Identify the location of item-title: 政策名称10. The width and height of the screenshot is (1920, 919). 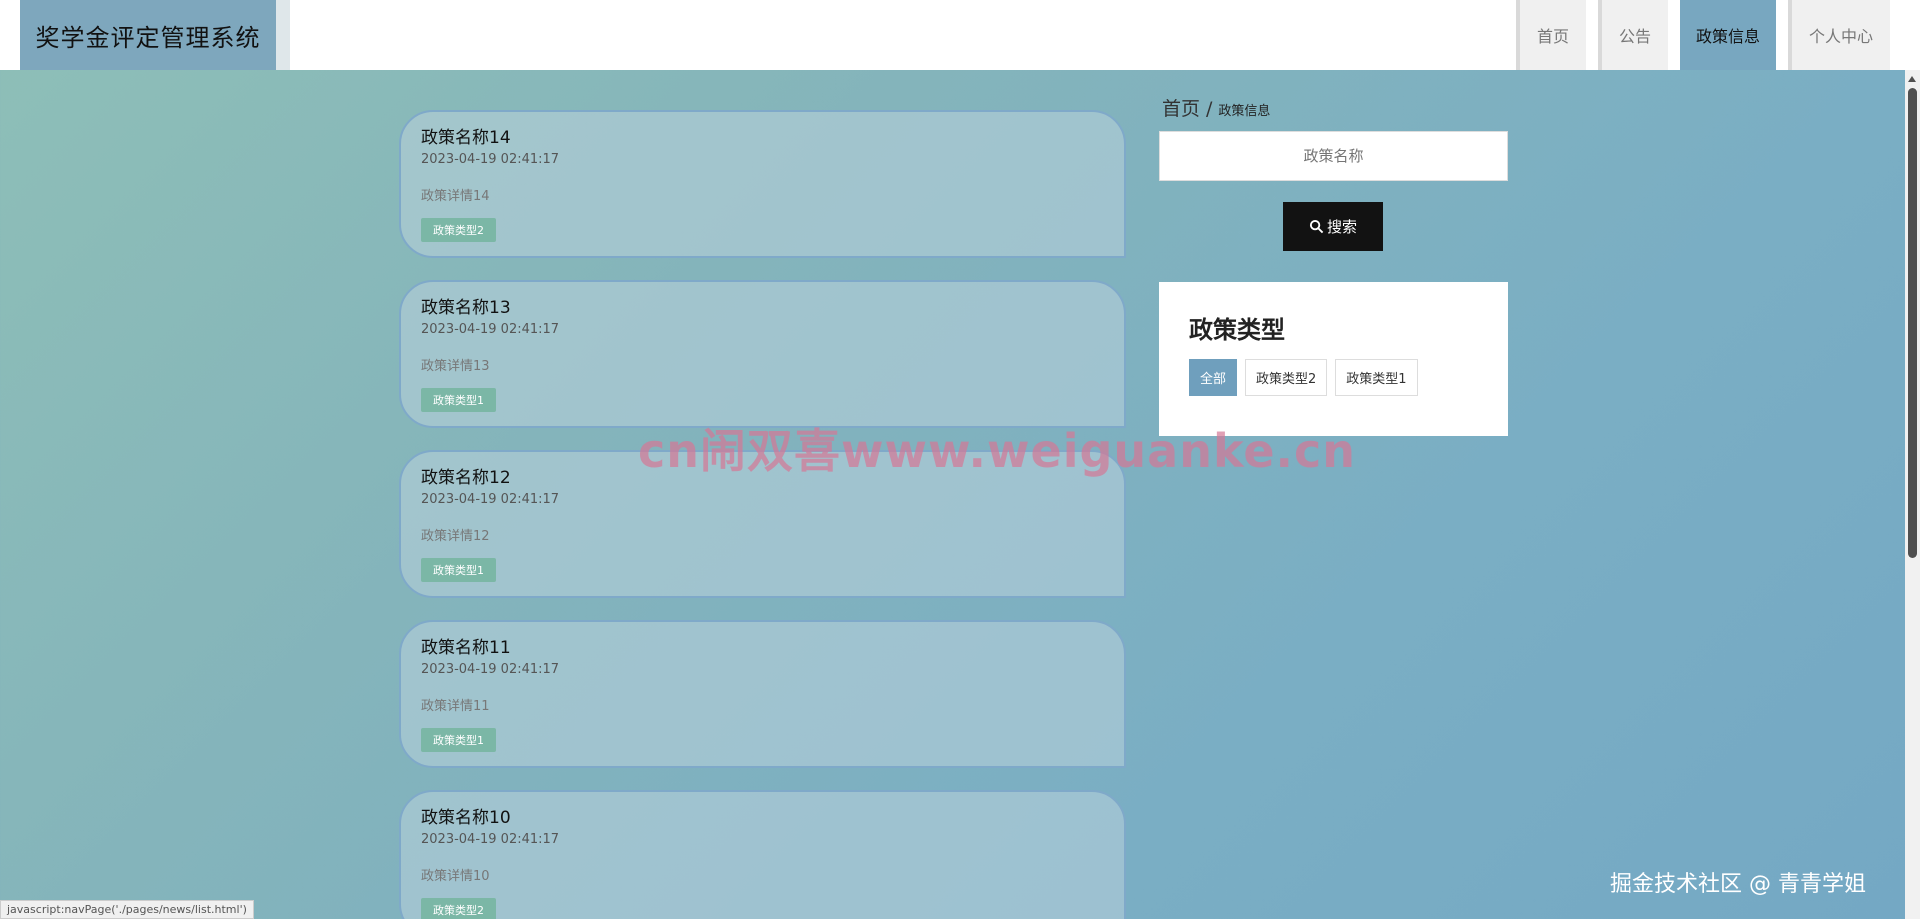
(466, 818).